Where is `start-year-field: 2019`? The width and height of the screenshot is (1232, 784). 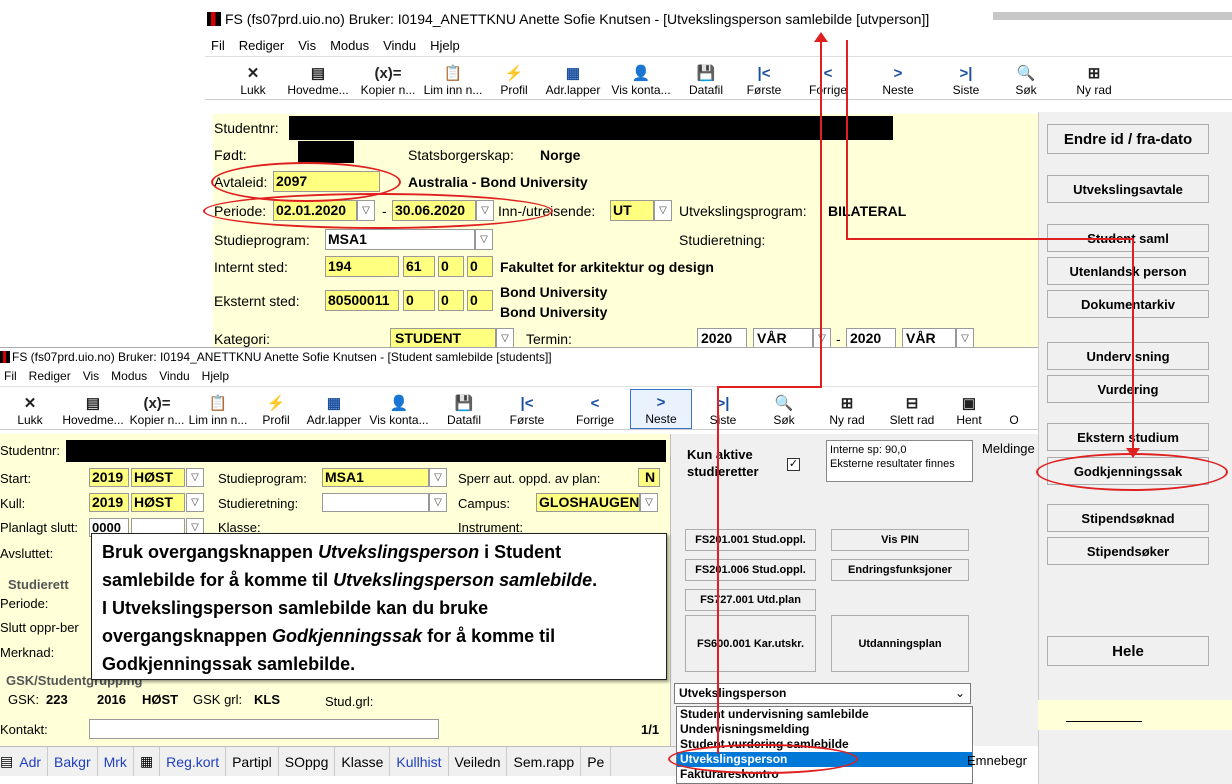
start-year-field: 2019 is located at coordinates (109, 477).